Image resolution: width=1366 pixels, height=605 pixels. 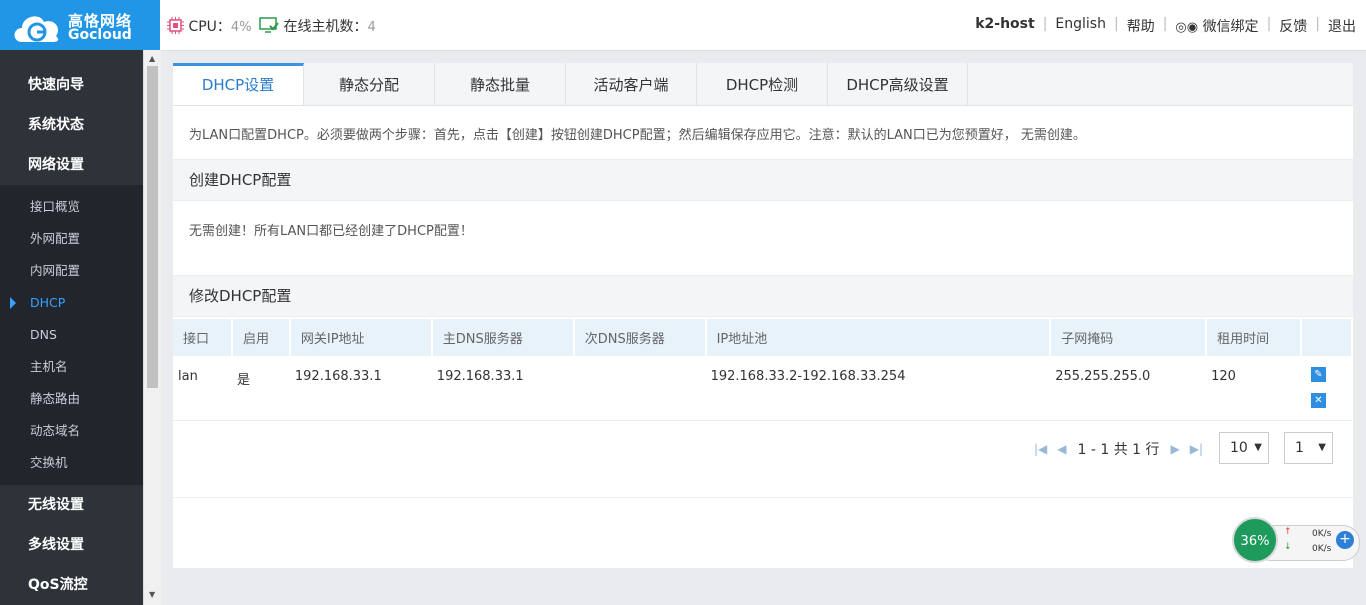 I want to click on sidebar-item-system-status: 系统状态, so click(x=71, y=125).